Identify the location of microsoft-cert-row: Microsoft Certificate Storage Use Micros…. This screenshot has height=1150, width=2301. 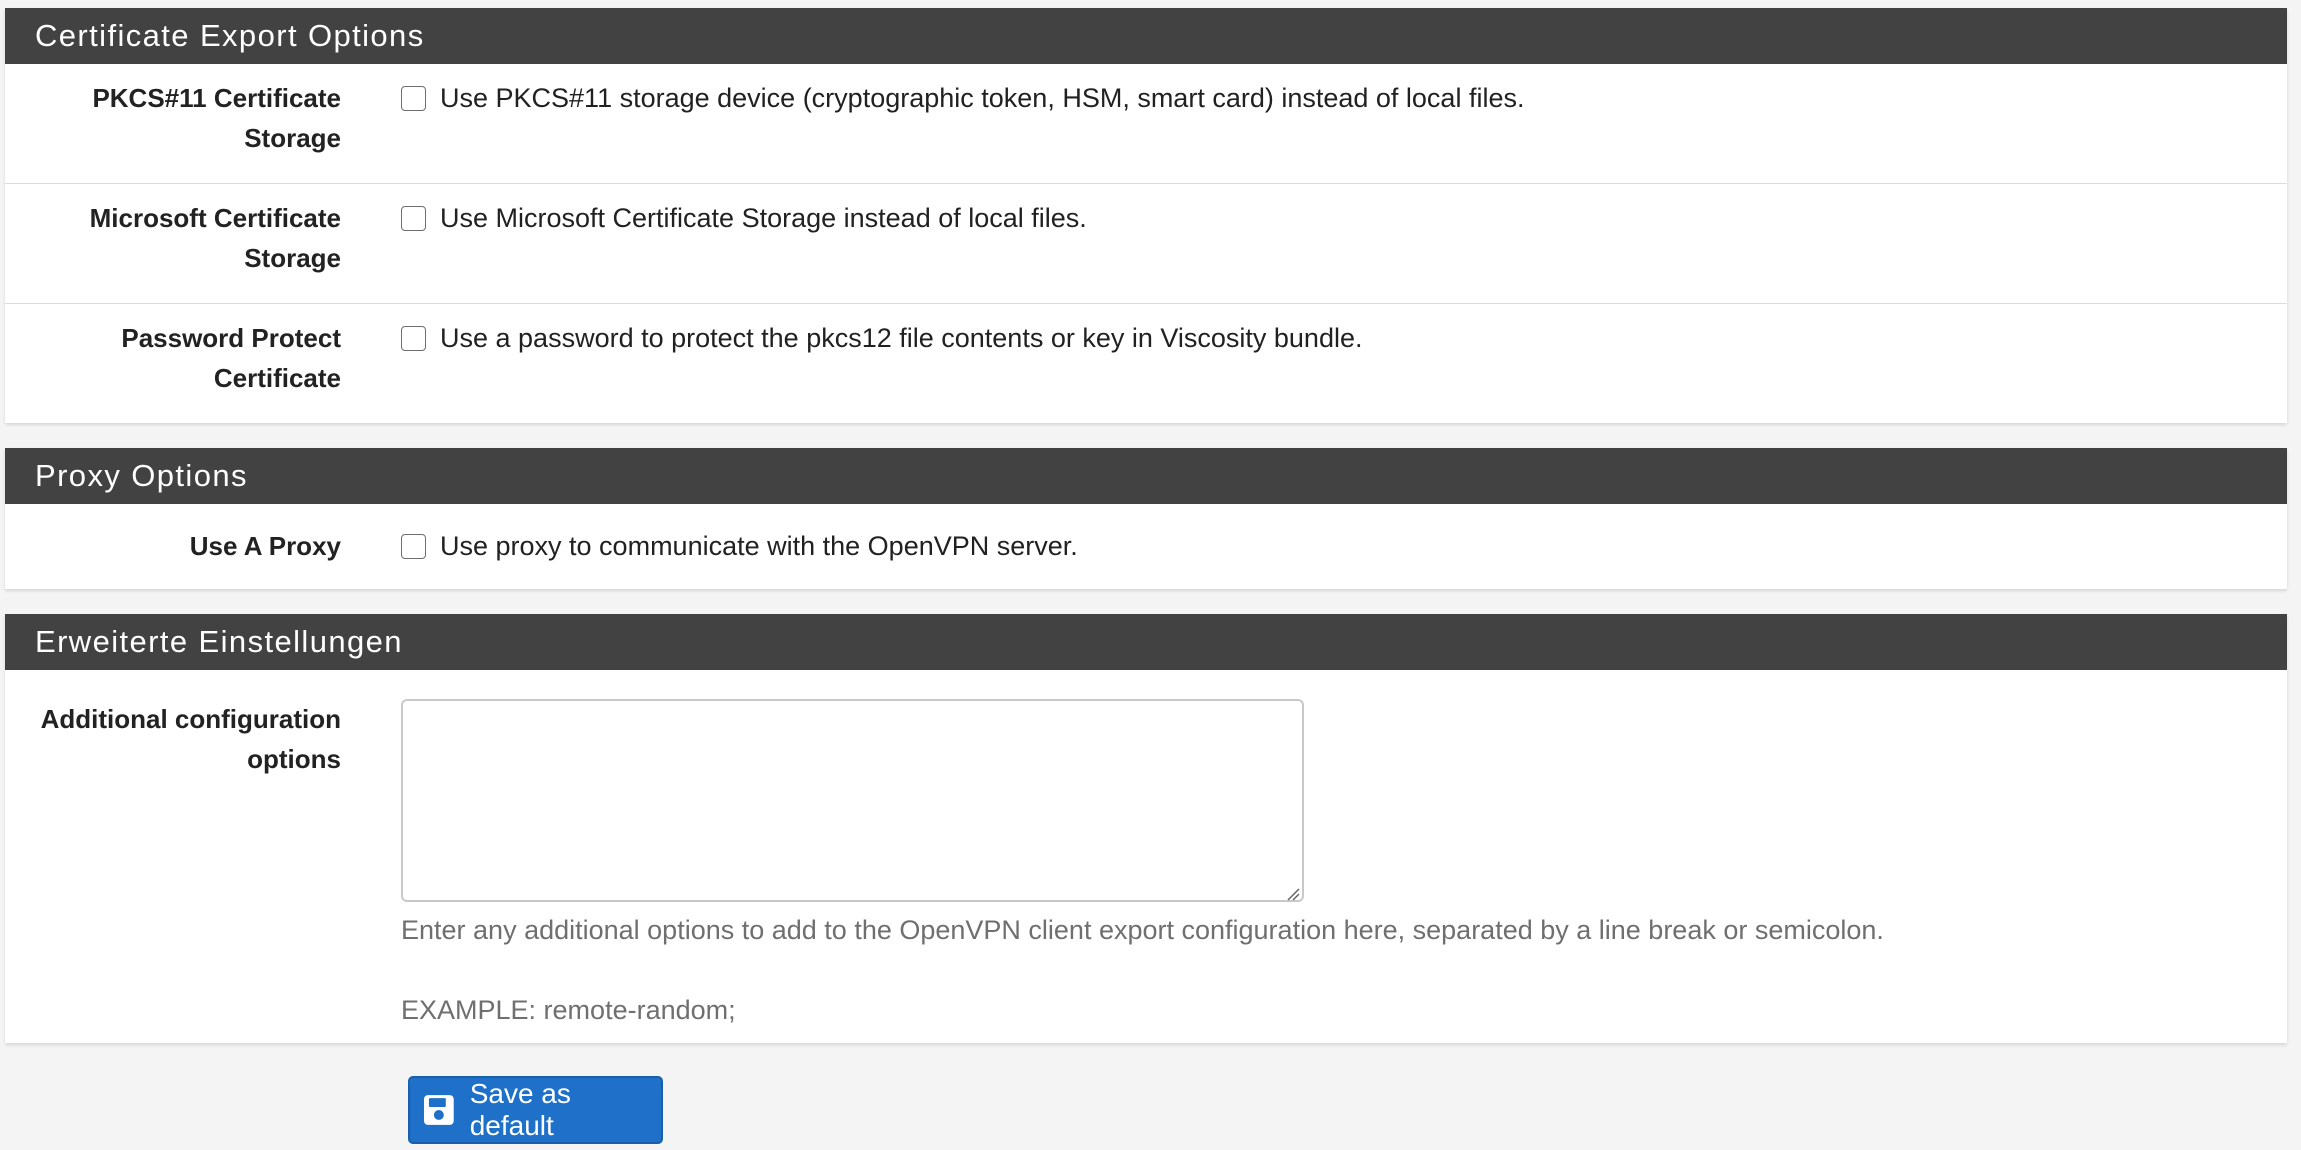
(1146, 243).